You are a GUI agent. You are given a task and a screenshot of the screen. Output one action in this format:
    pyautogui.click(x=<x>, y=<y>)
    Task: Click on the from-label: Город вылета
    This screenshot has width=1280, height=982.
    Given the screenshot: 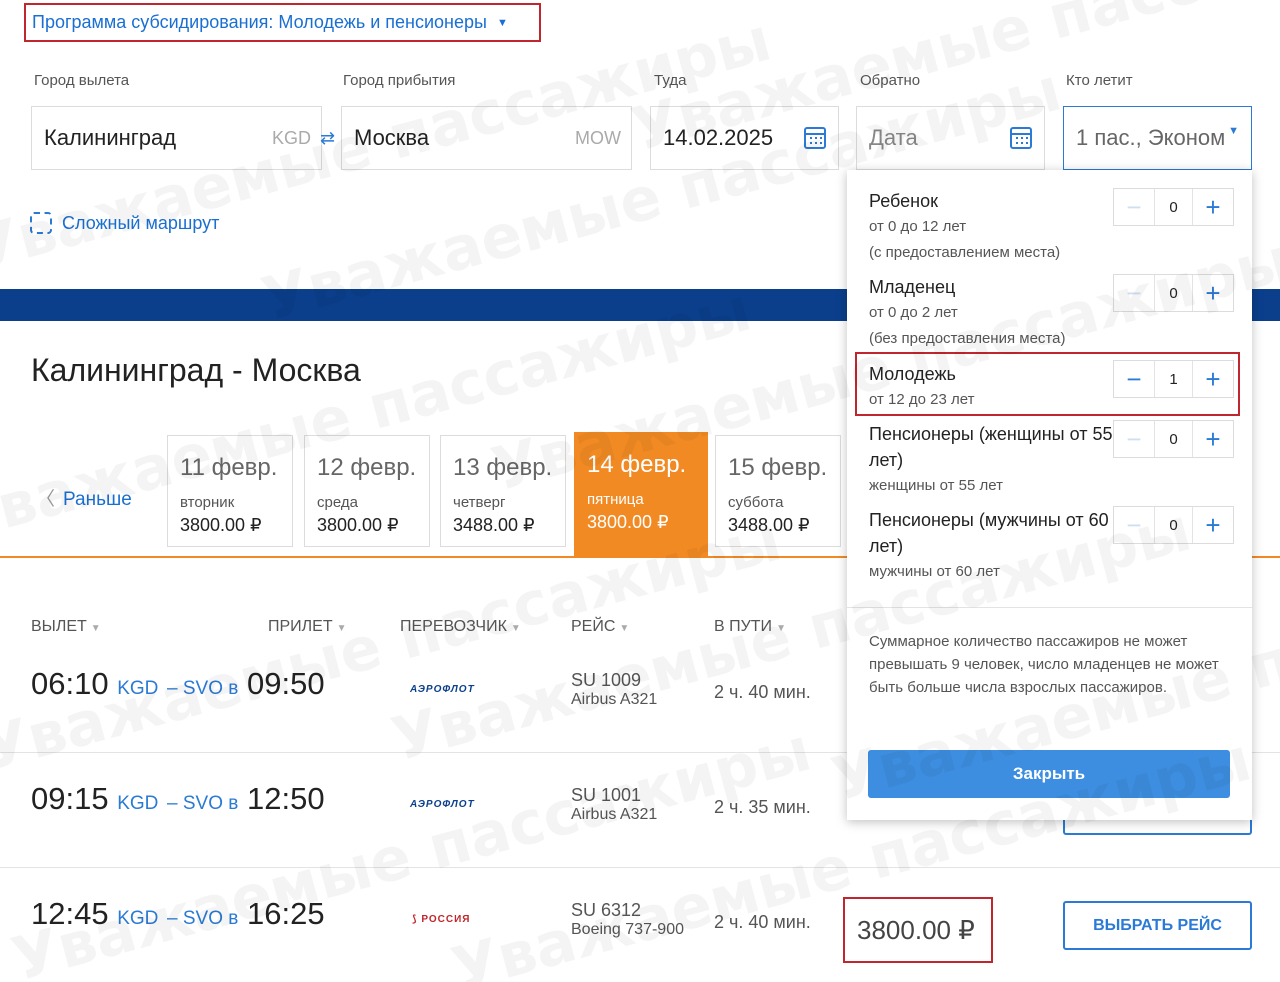 What is the action you would take?
    pyautogui.click(x=82, y=80)
    